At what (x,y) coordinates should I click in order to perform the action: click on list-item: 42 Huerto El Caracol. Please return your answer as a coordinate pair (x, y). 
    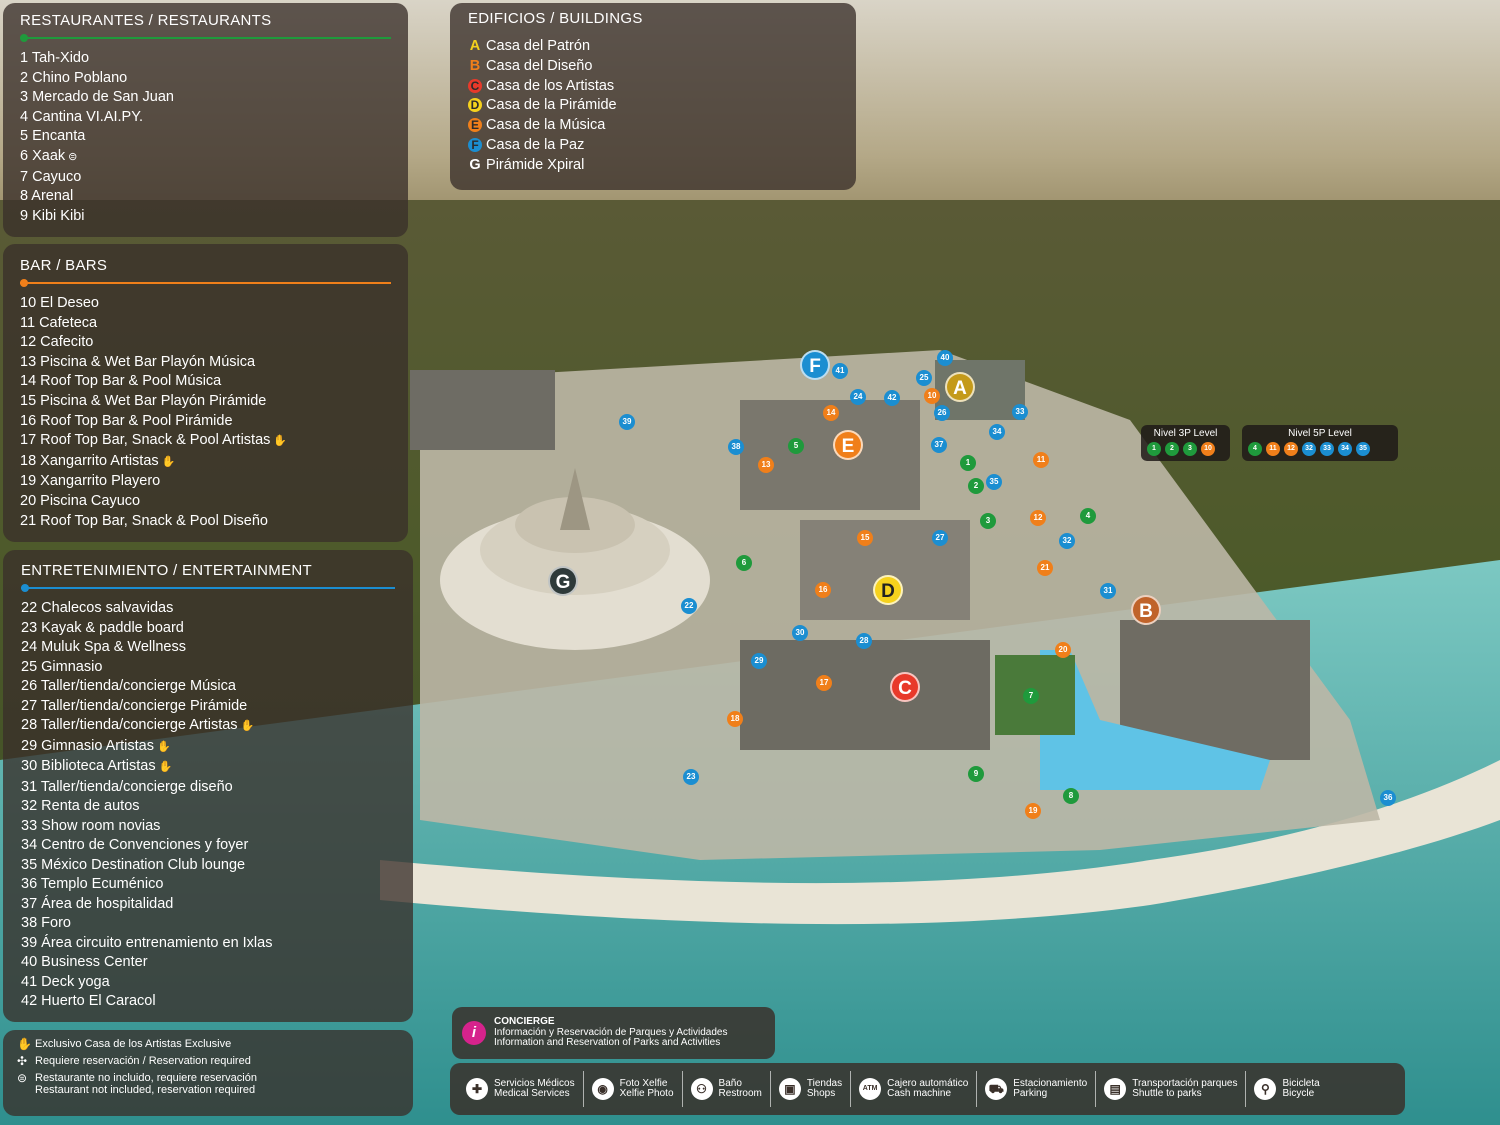
    Looking at the image, I should click on (208, 1002).